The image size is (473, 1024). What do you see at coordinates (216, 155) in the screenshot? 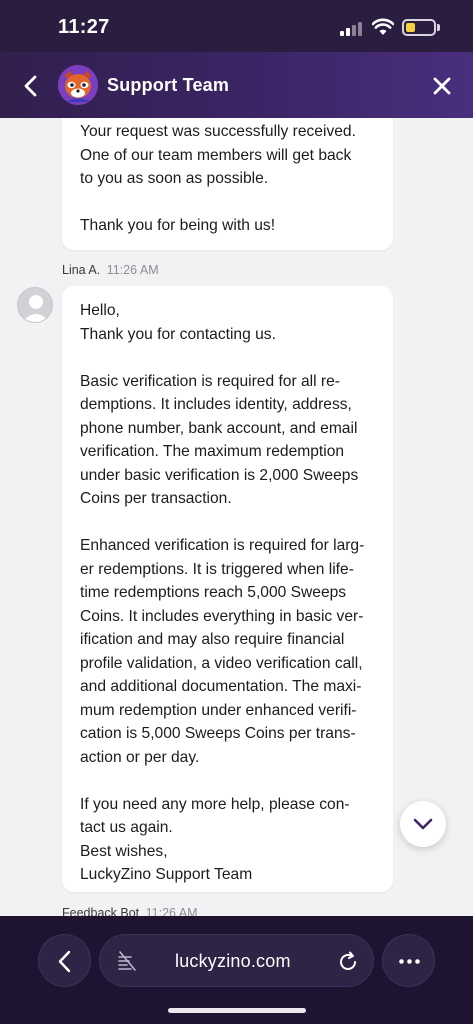
I see `message-line: One of our team members will get back` at bounding box center [216, 155].